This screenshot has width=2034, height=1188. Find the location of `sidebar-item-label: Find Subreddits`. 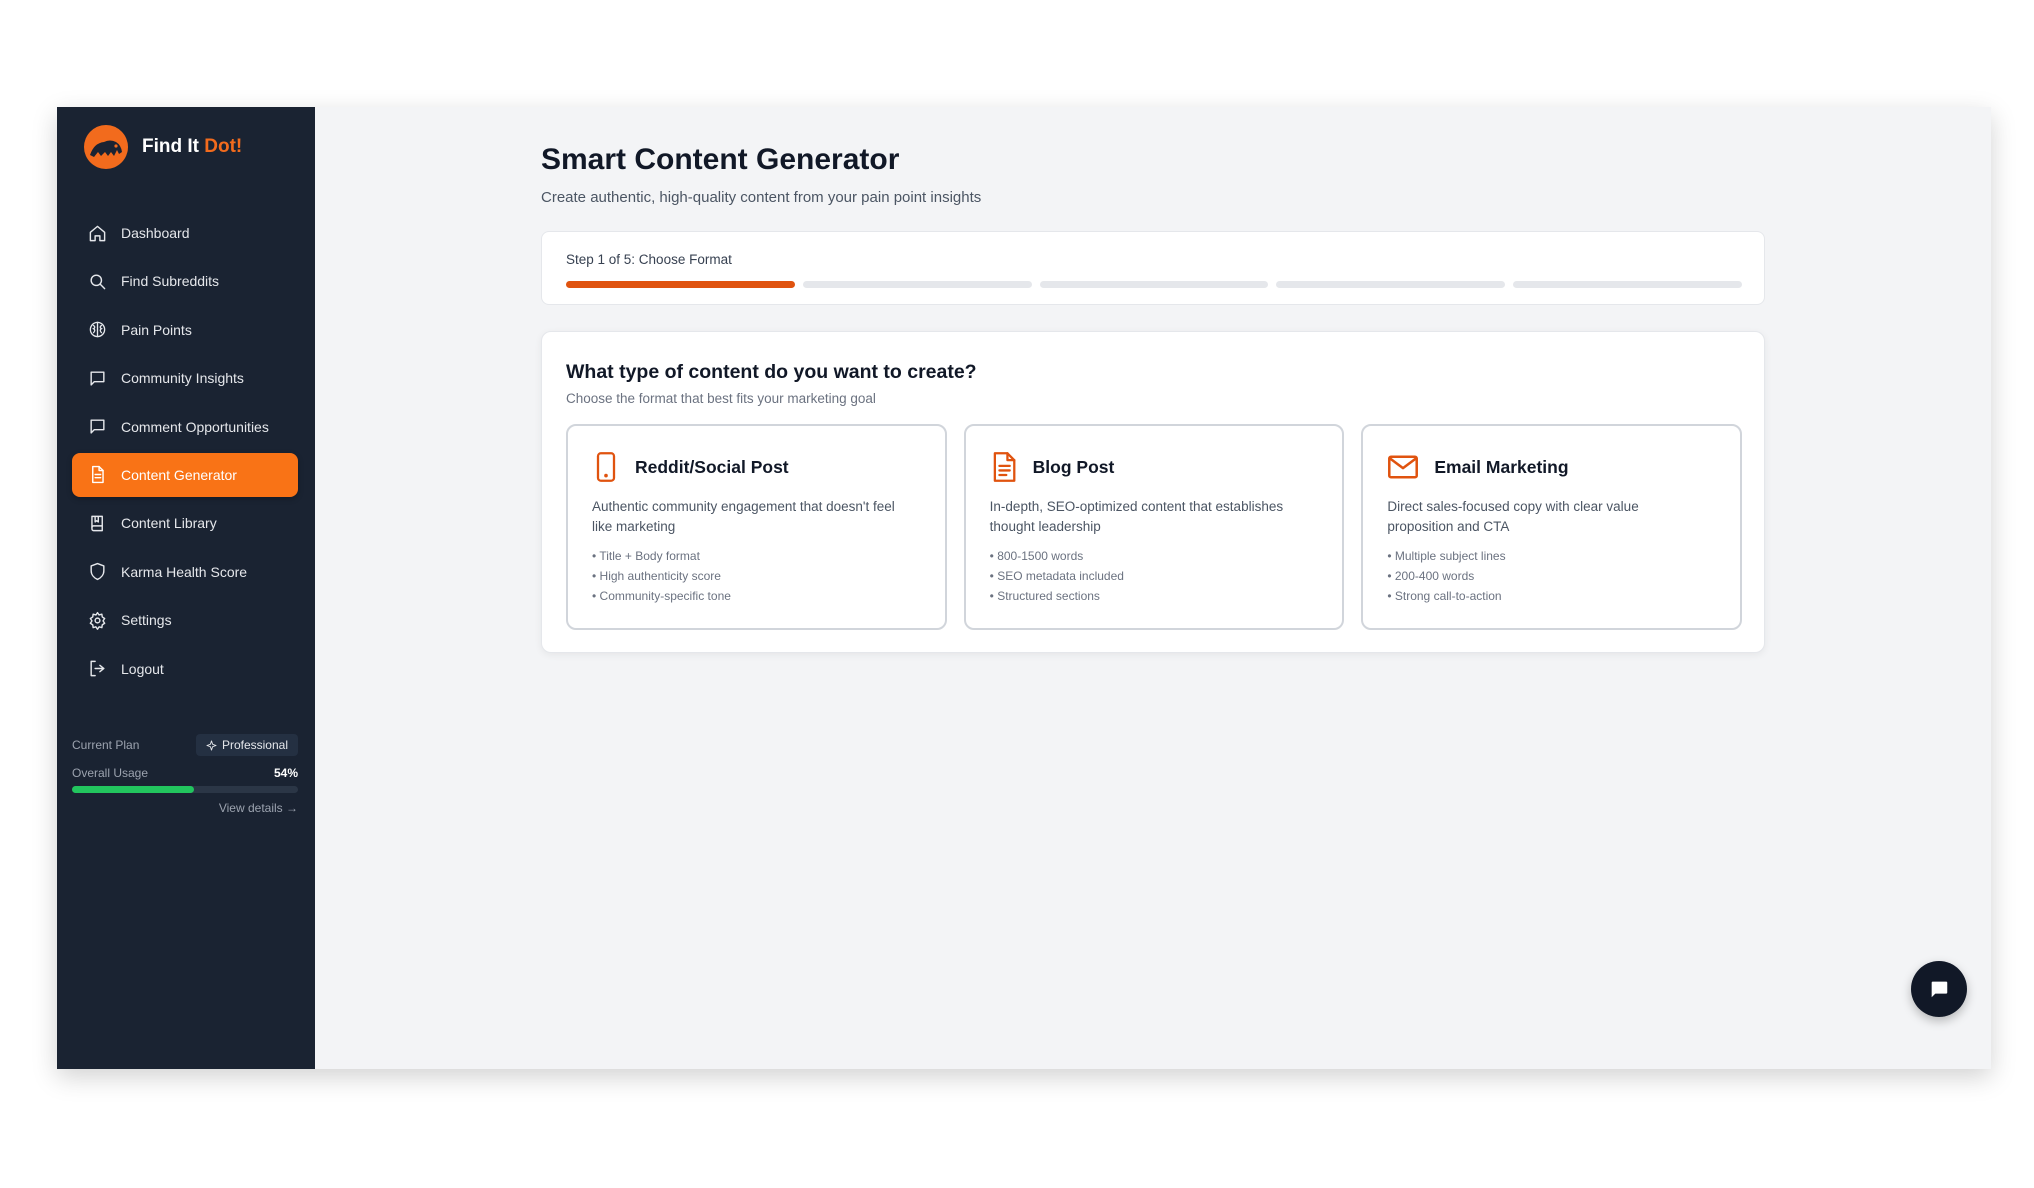

sidebar-item-label: Find Subreddits is located at coordinates (170, 281).